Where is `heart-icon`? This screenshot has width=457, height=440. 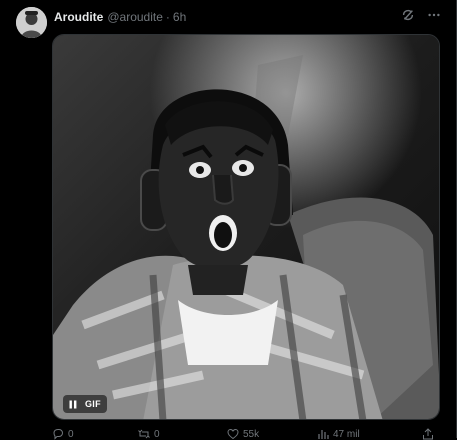 heart-icon is located at coordinates (233, 434).